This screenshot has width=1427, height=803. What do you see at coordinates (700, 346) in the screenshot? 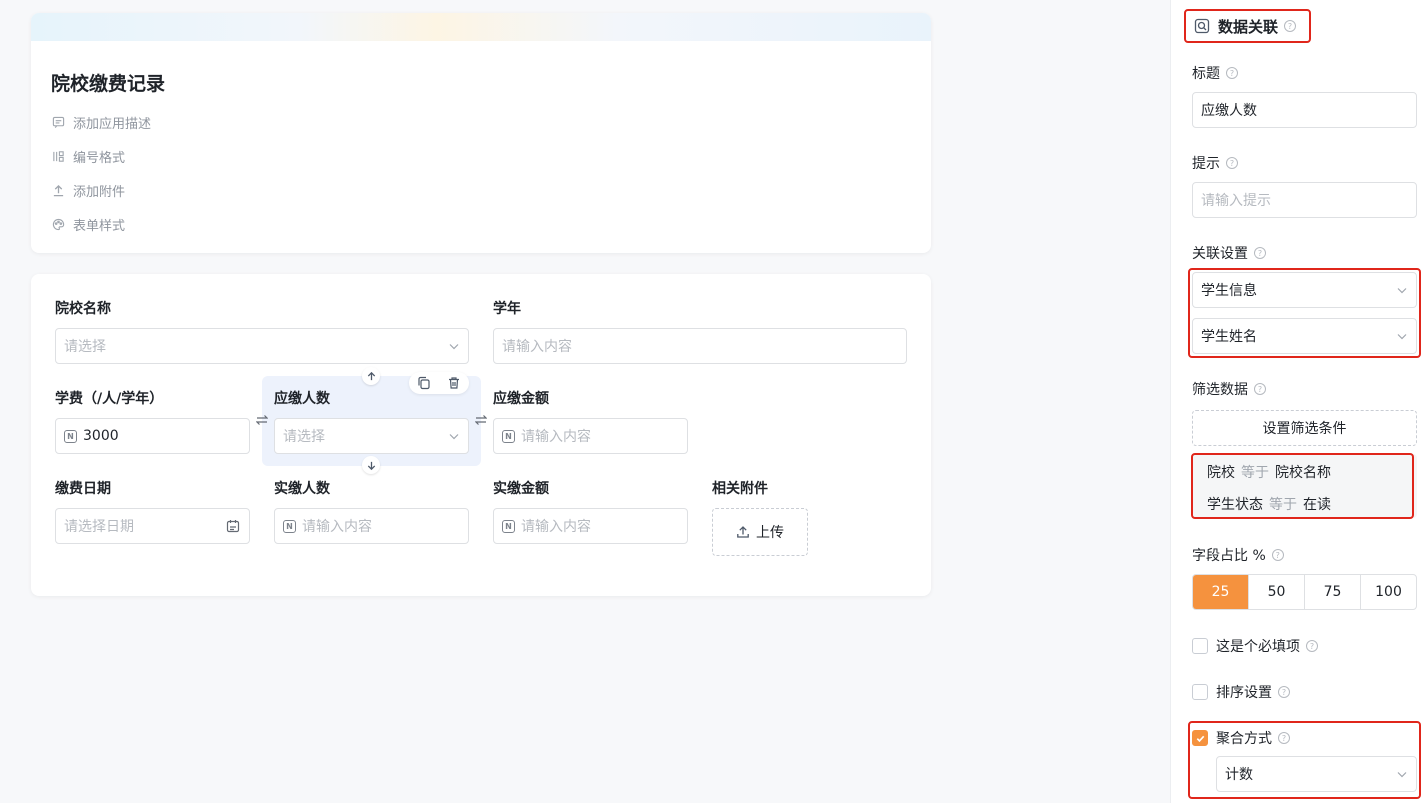
I see `school-year-input: 请输入内容` at bounding box center [700, 346].